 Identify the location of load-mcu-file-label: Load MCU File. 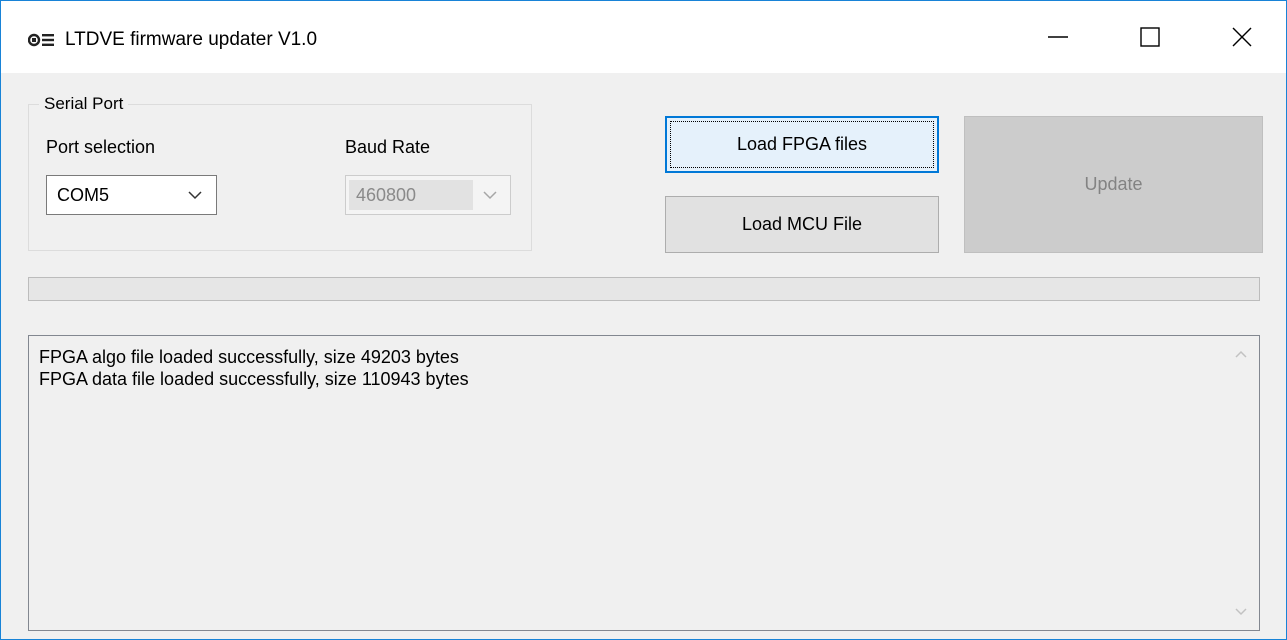
(802, 224).